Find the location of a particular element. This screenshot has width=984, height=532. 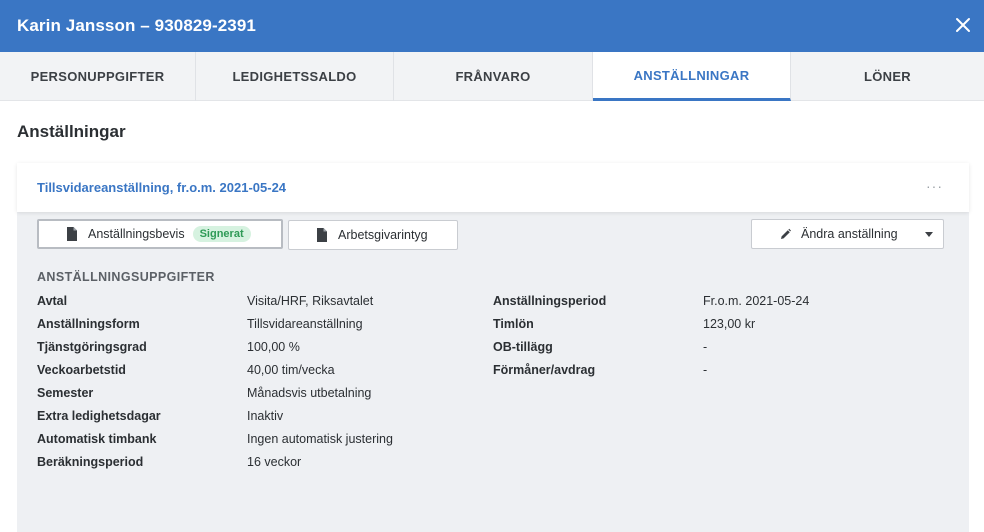

field-value: 40,00 tim/vecka is located at coordinates (291, 370).